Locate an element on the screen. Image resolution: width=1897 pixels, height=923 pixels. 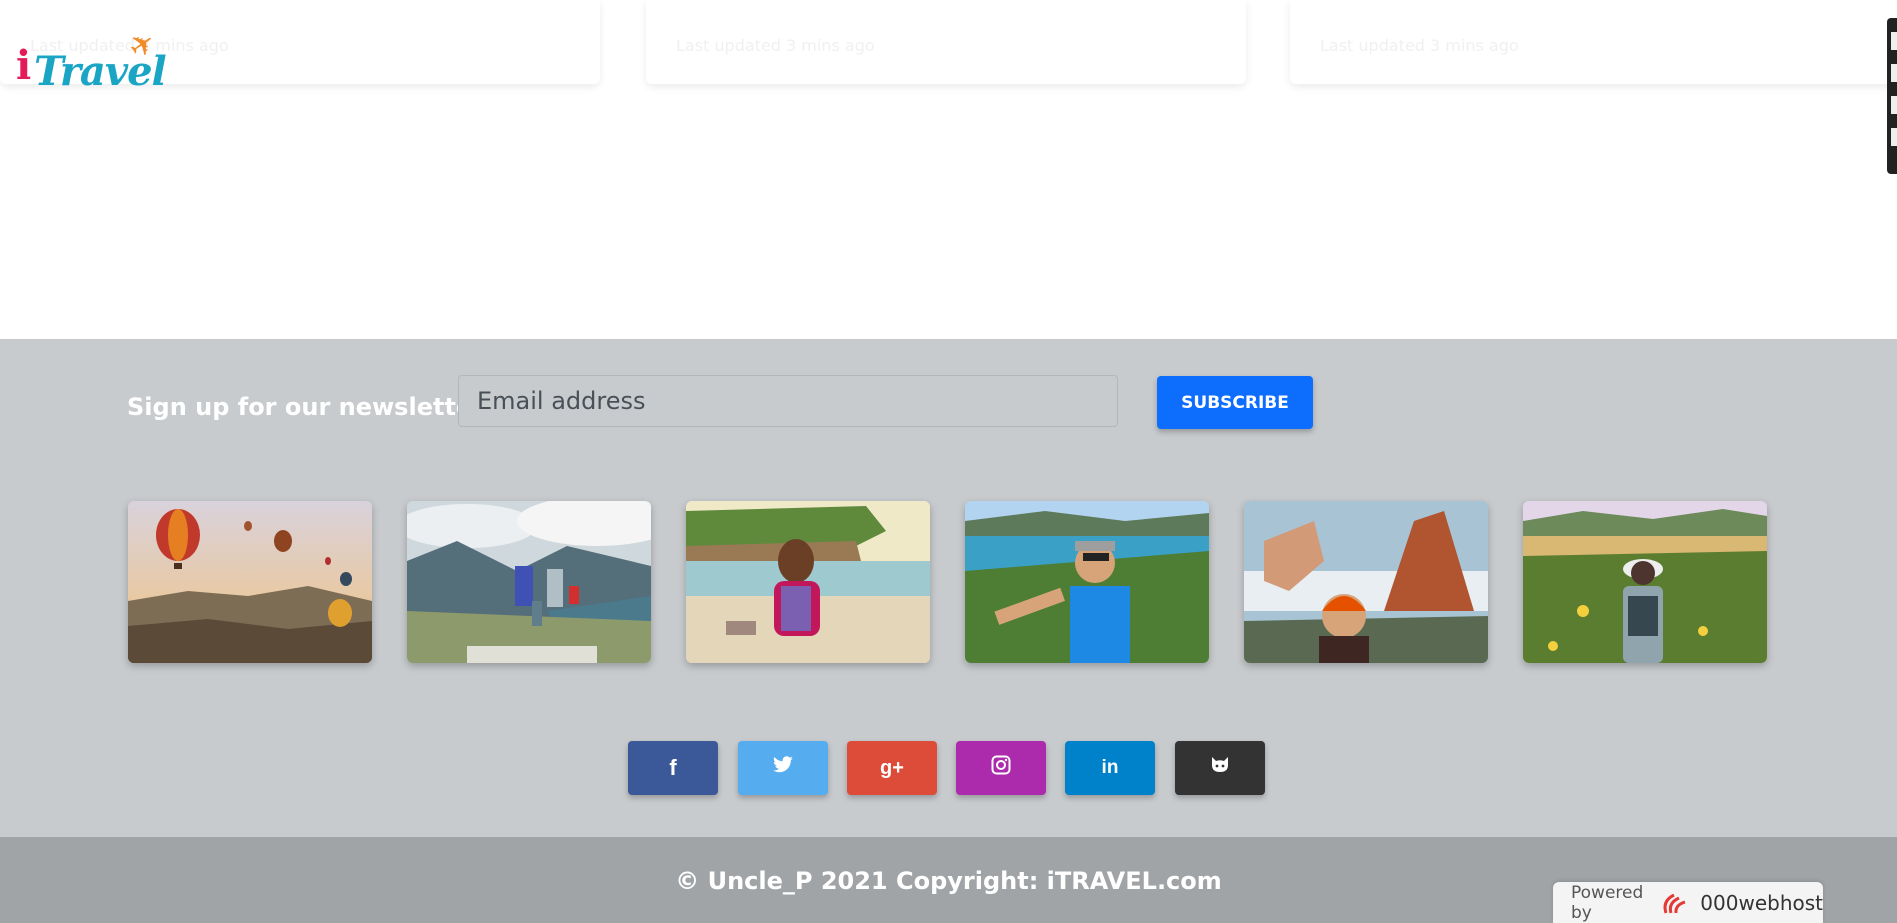
google-plus-button: g+ is located at coordinates (892, 768).